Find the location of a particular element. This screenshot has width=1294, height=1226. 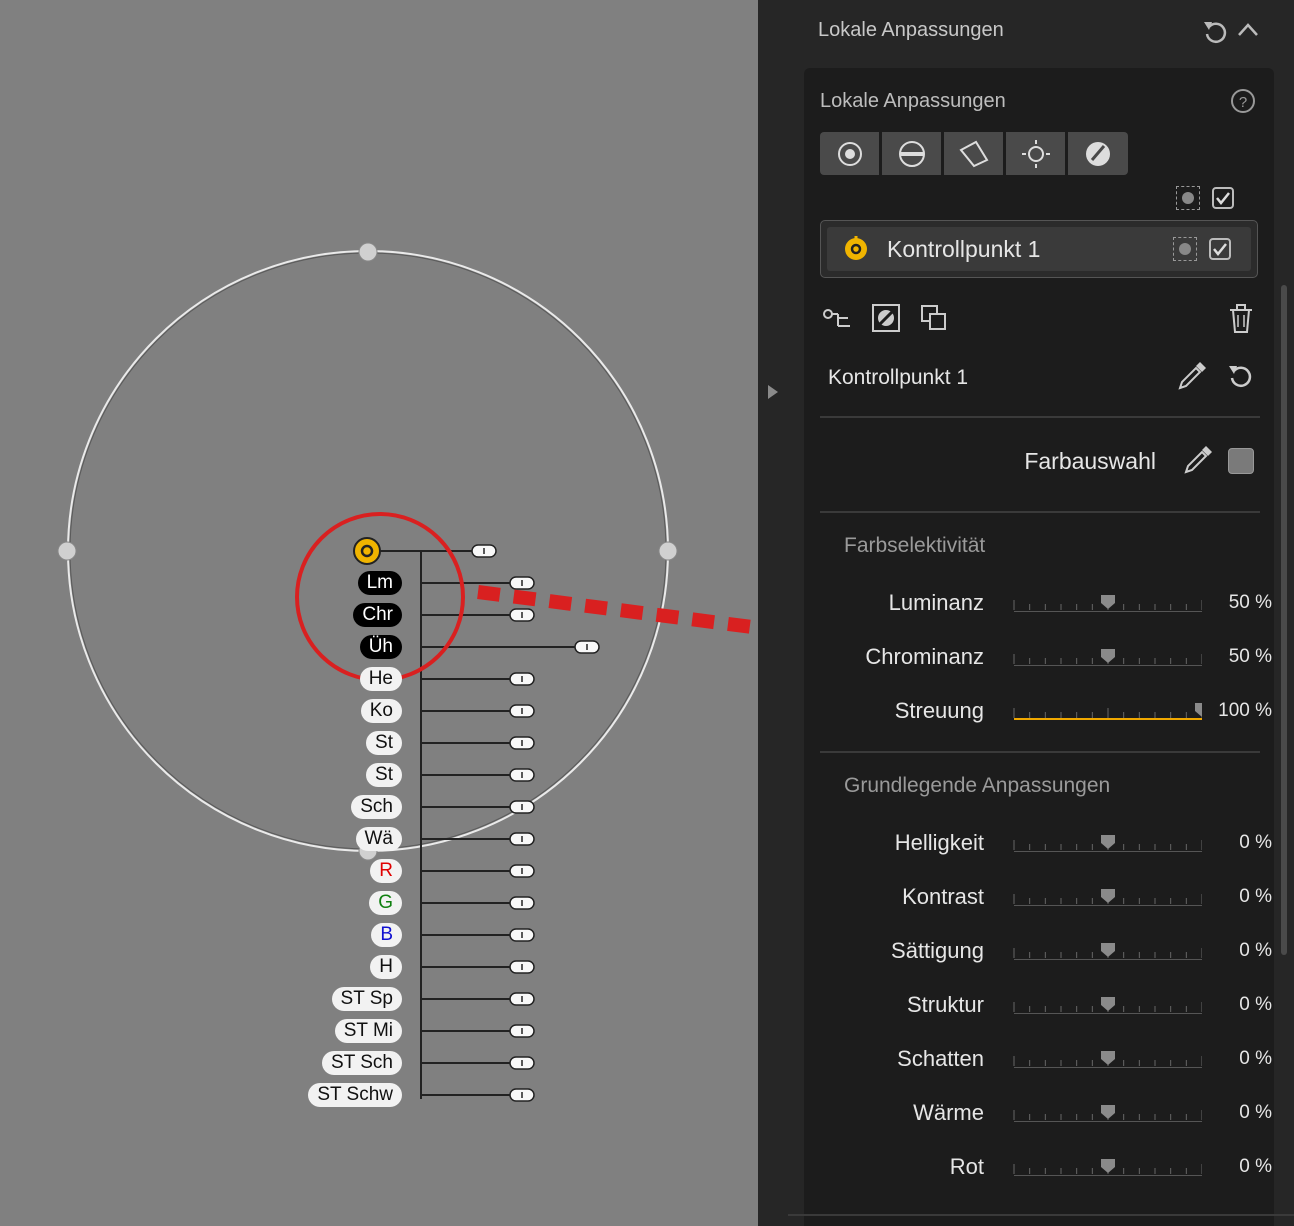

slider-value: 100 % is located at coordinates (1245, 710).